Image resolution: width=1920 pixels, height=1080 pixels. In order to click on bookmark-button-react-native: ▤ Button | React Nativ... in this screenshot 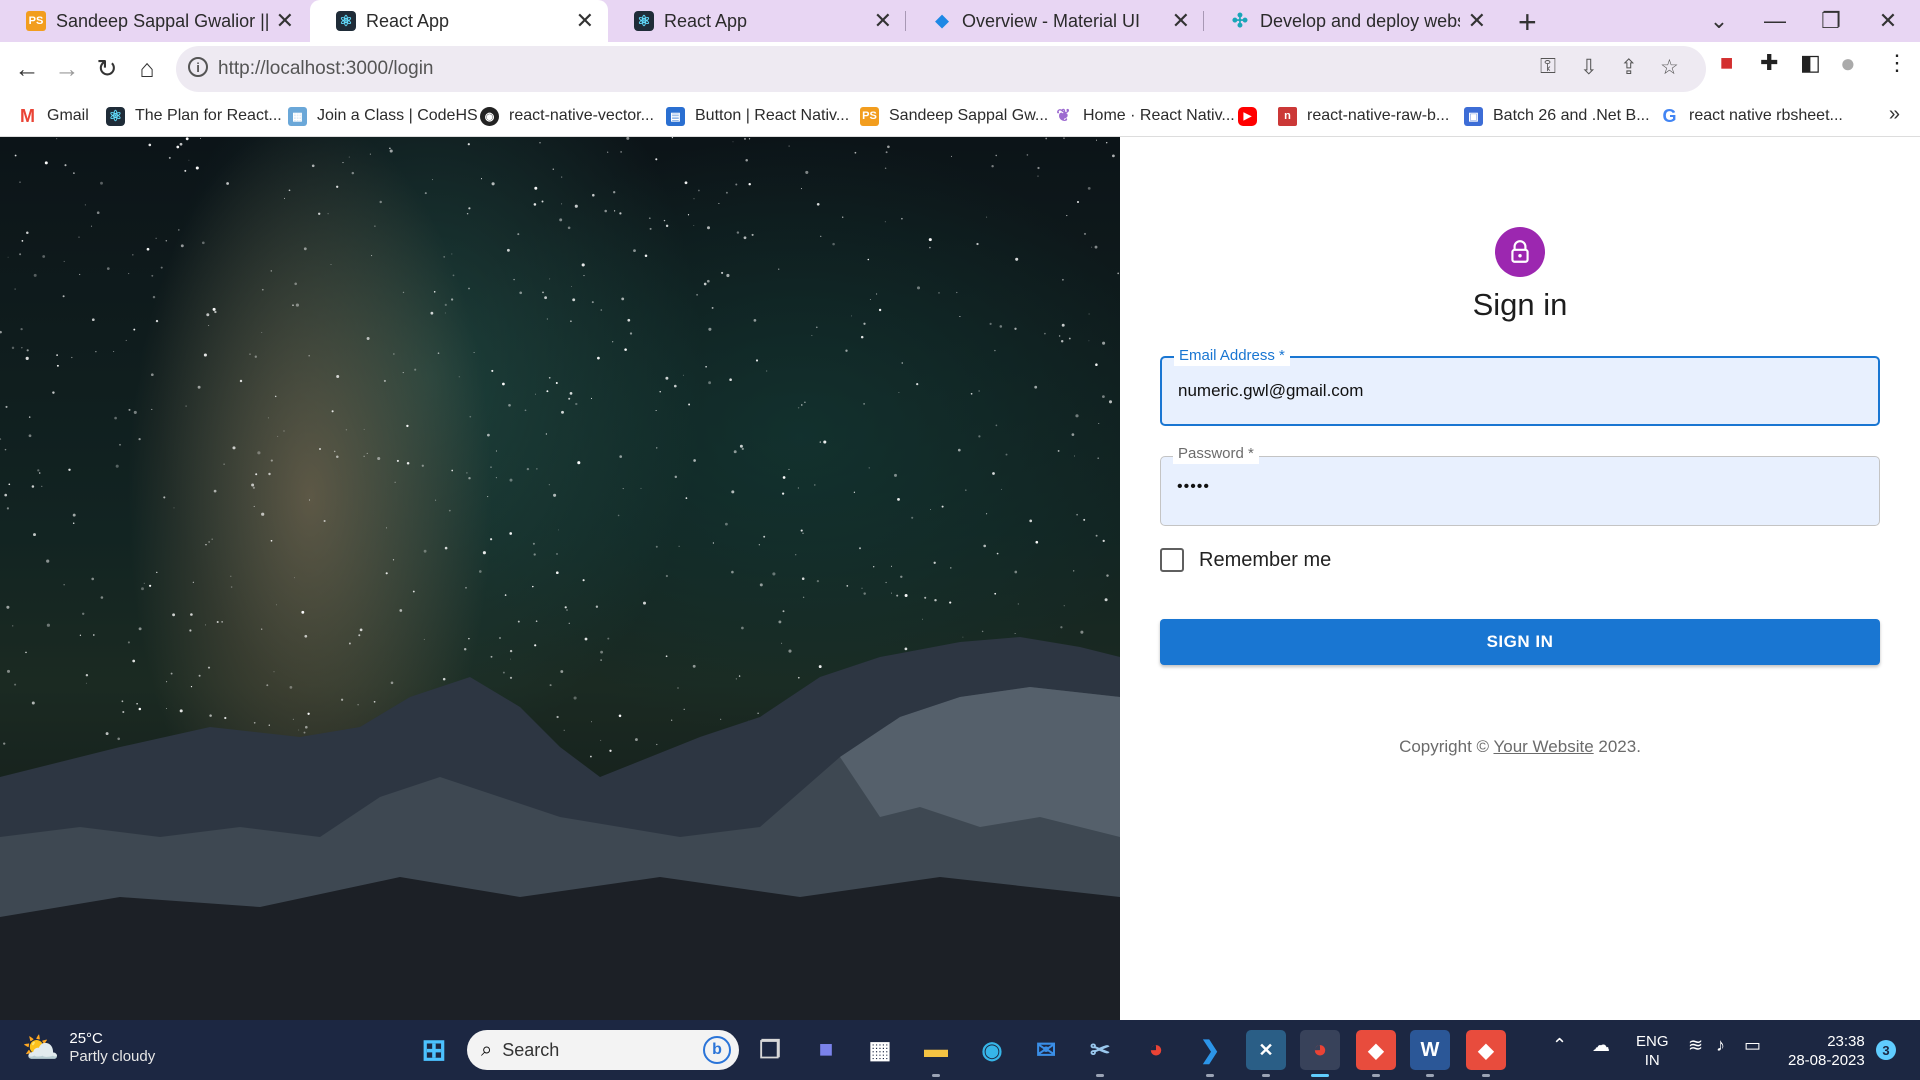, I will do `click(757, 116)`.